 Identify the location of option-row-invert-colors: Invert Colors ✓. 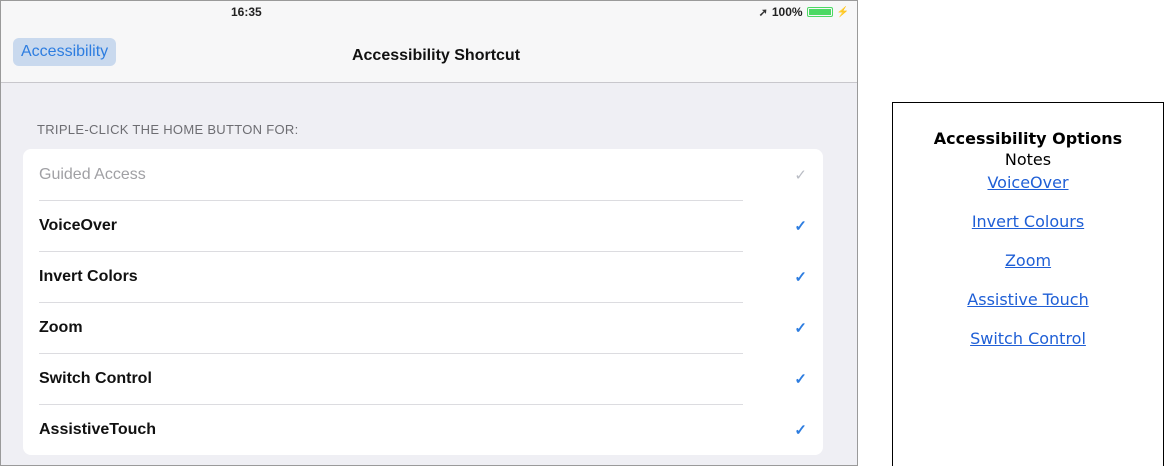
(423, 276).